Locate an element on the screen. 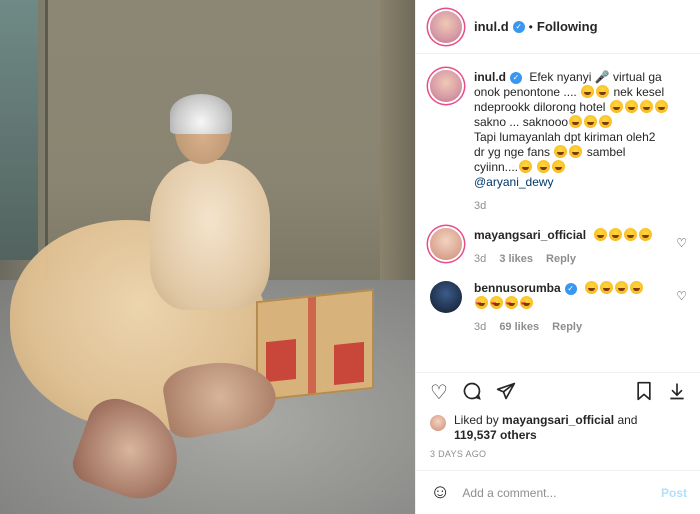 The width and height of the screenshot is (700, 514). bookmark-icon is located at coordinates (644, 393).